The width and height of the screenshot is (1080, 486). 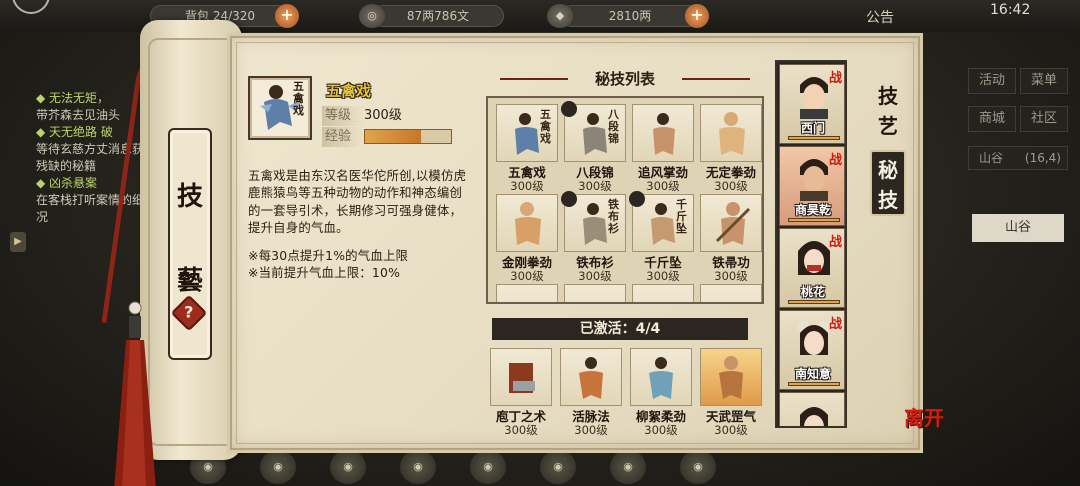 I want to click on note-line: ※当前提升气血上限：10%, so click(x=324, y=273).